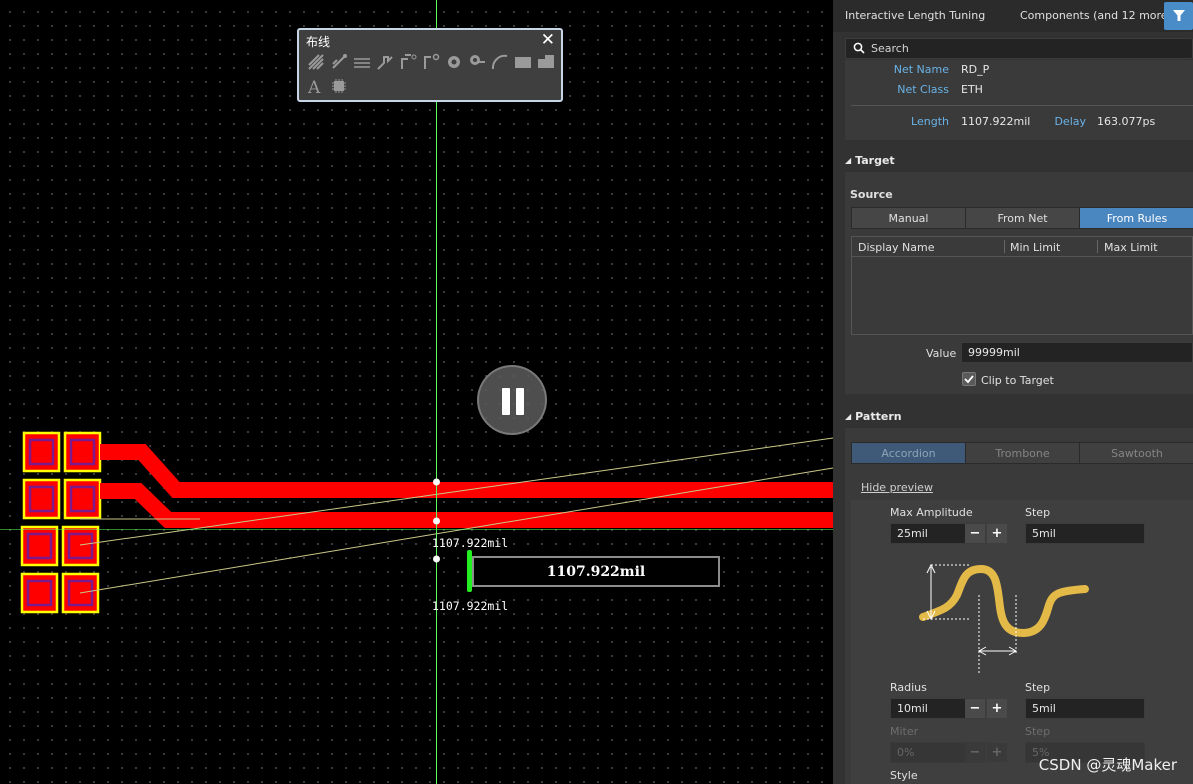  I want to click on checkmark-icon, so click(969, 379).